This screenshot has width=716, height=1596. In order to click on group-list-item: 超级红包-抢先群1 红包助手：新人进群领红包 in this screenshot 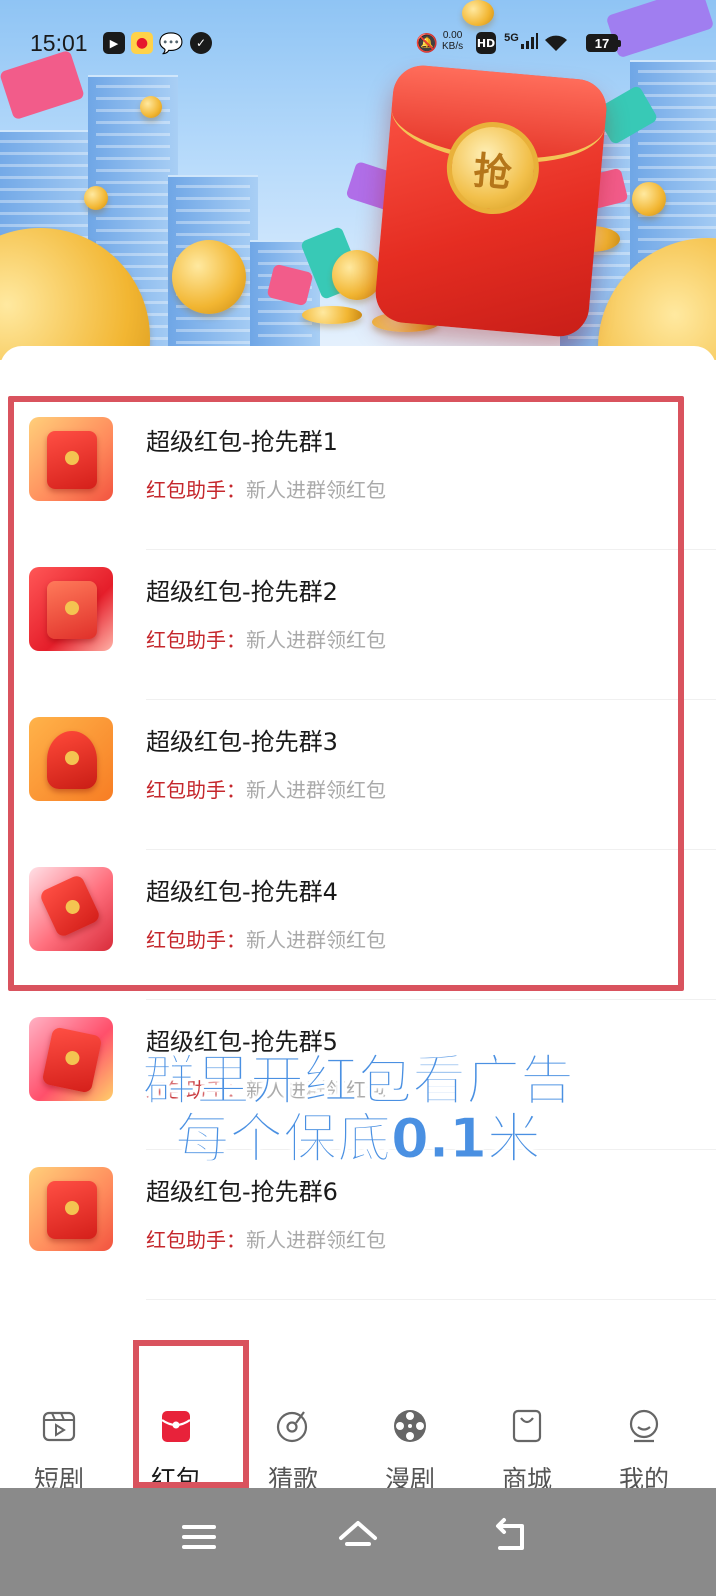, I will do `click(358, 475)`.